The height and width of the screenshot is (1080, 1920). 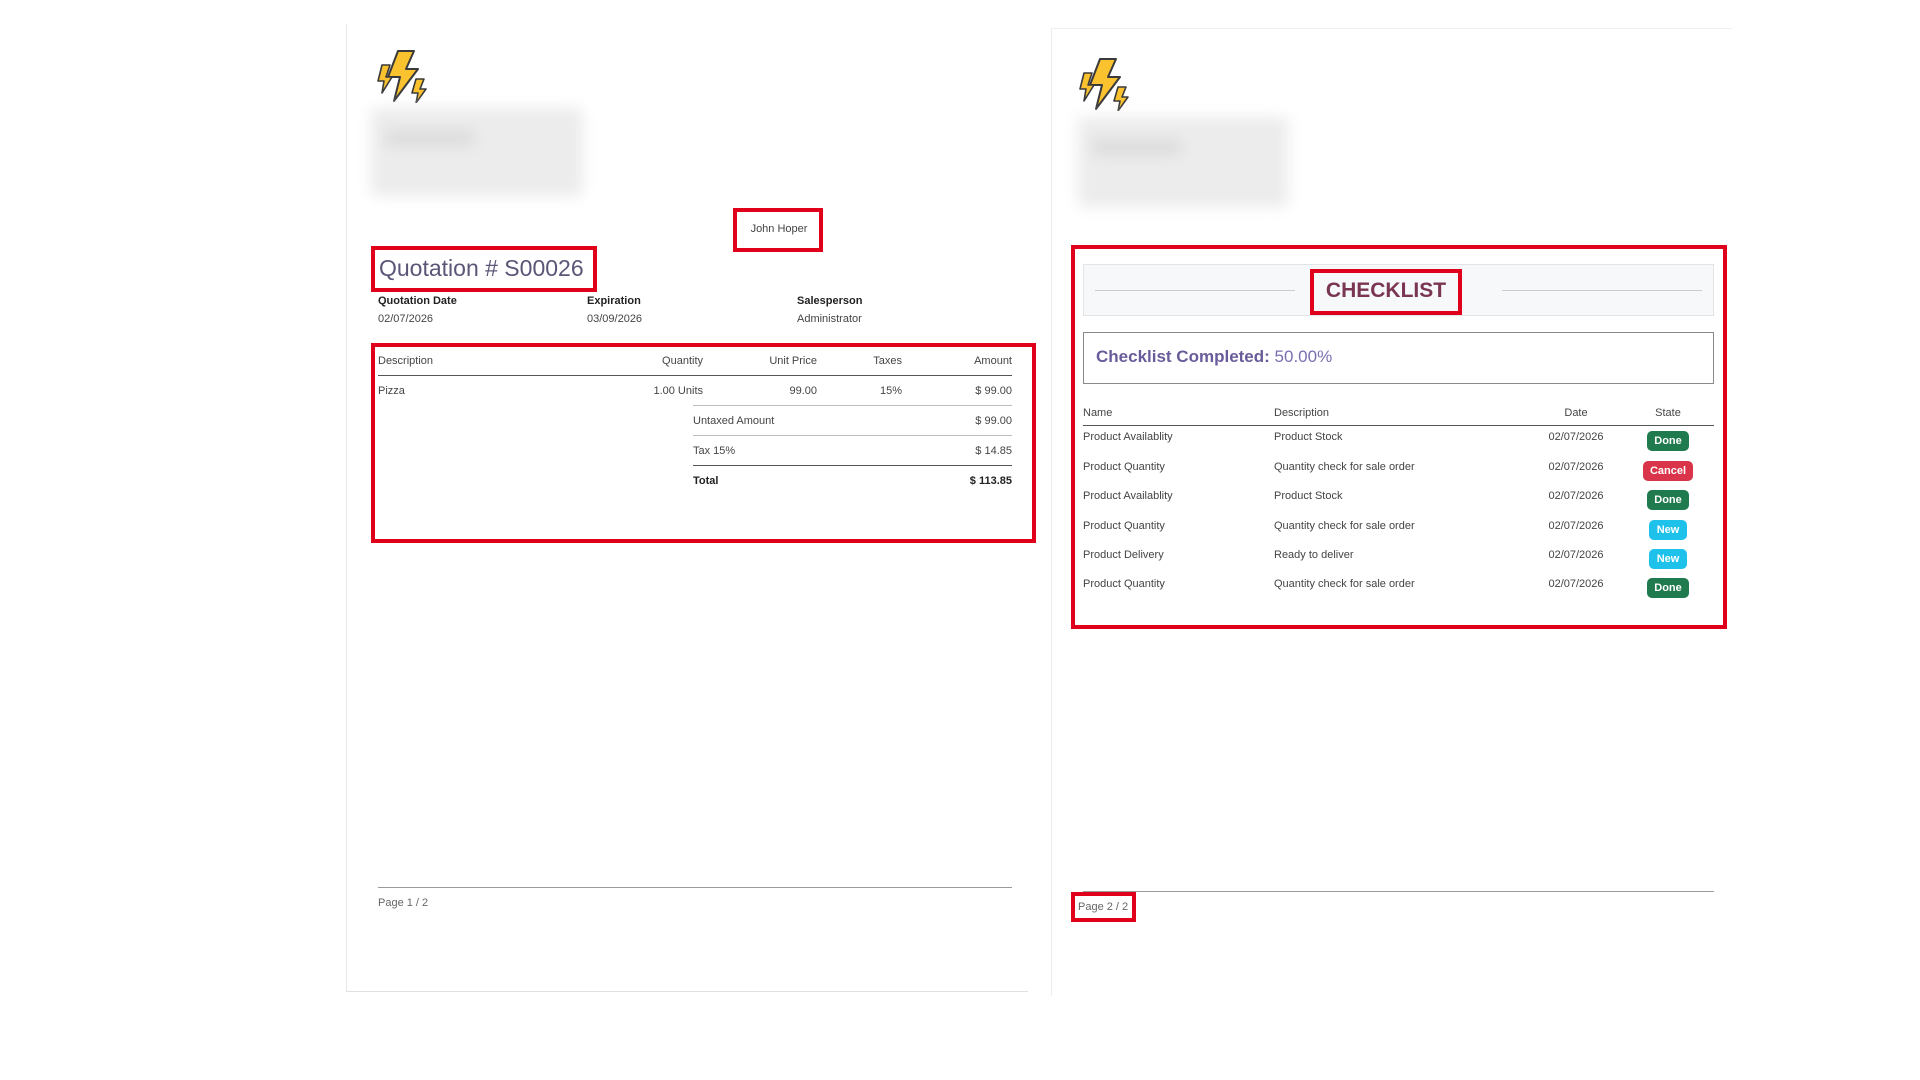 I want to click on page-number: Page 2 / 2, so click(x=1103, y=907).